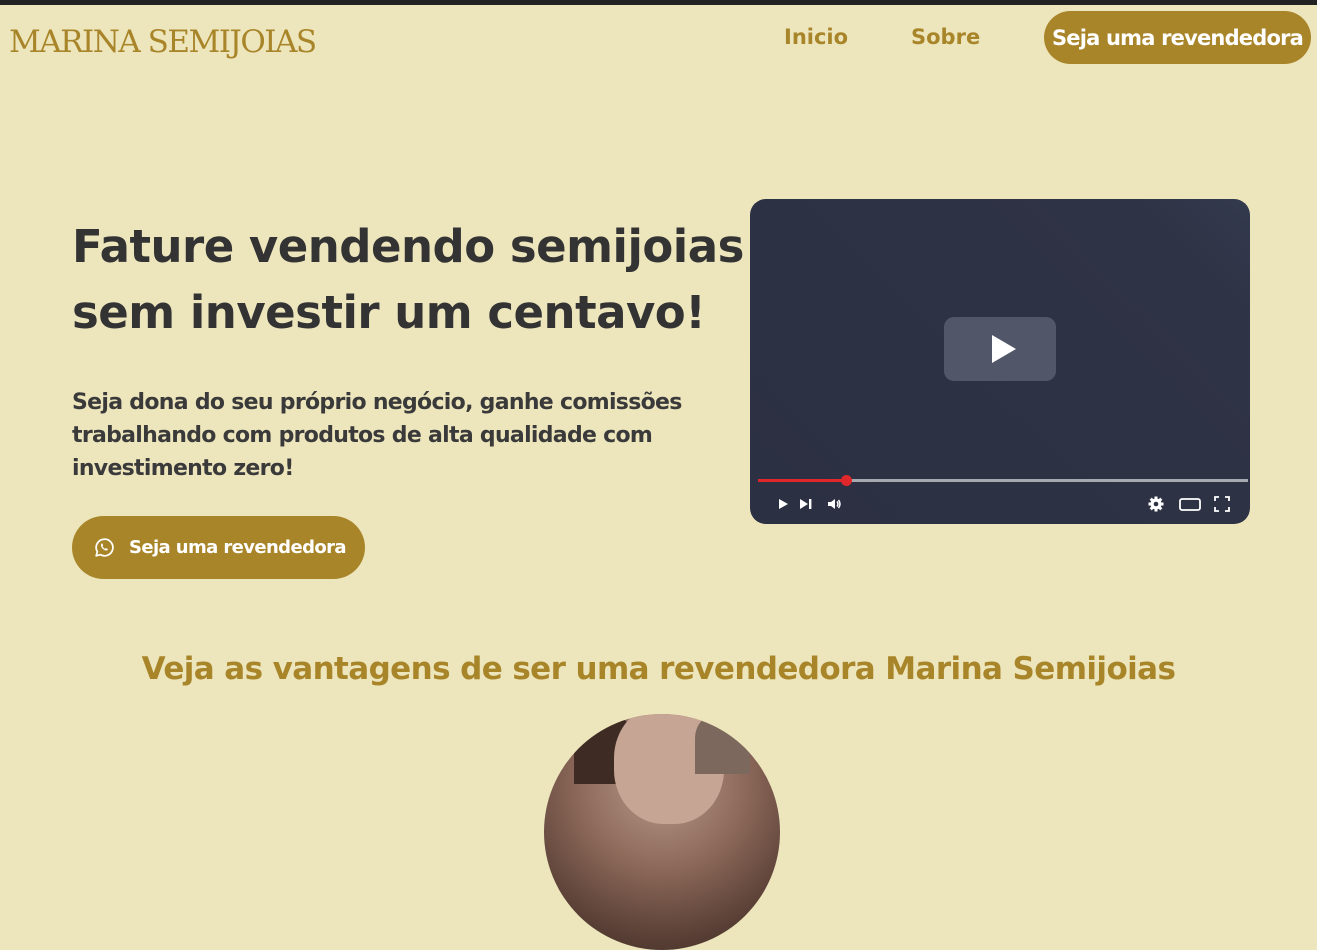 The width and height of the screenshot is (1317, 950). Describe the element at coordinates (104, 547) in the screenshot. I see `whatsapp-icon` at that location.